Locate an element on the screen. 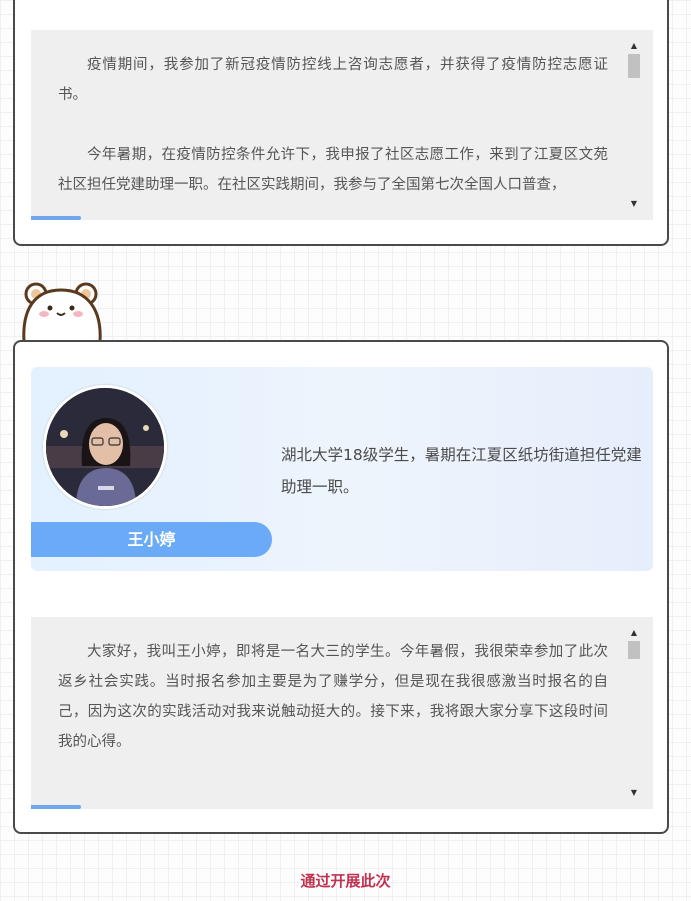 The height and width of the screenshot is (901, 691). profile-bio: 湖北大学18级学生，暑期在江夏区纸坊街道担任党建助理一职。 is located at coordinates (461, 471).